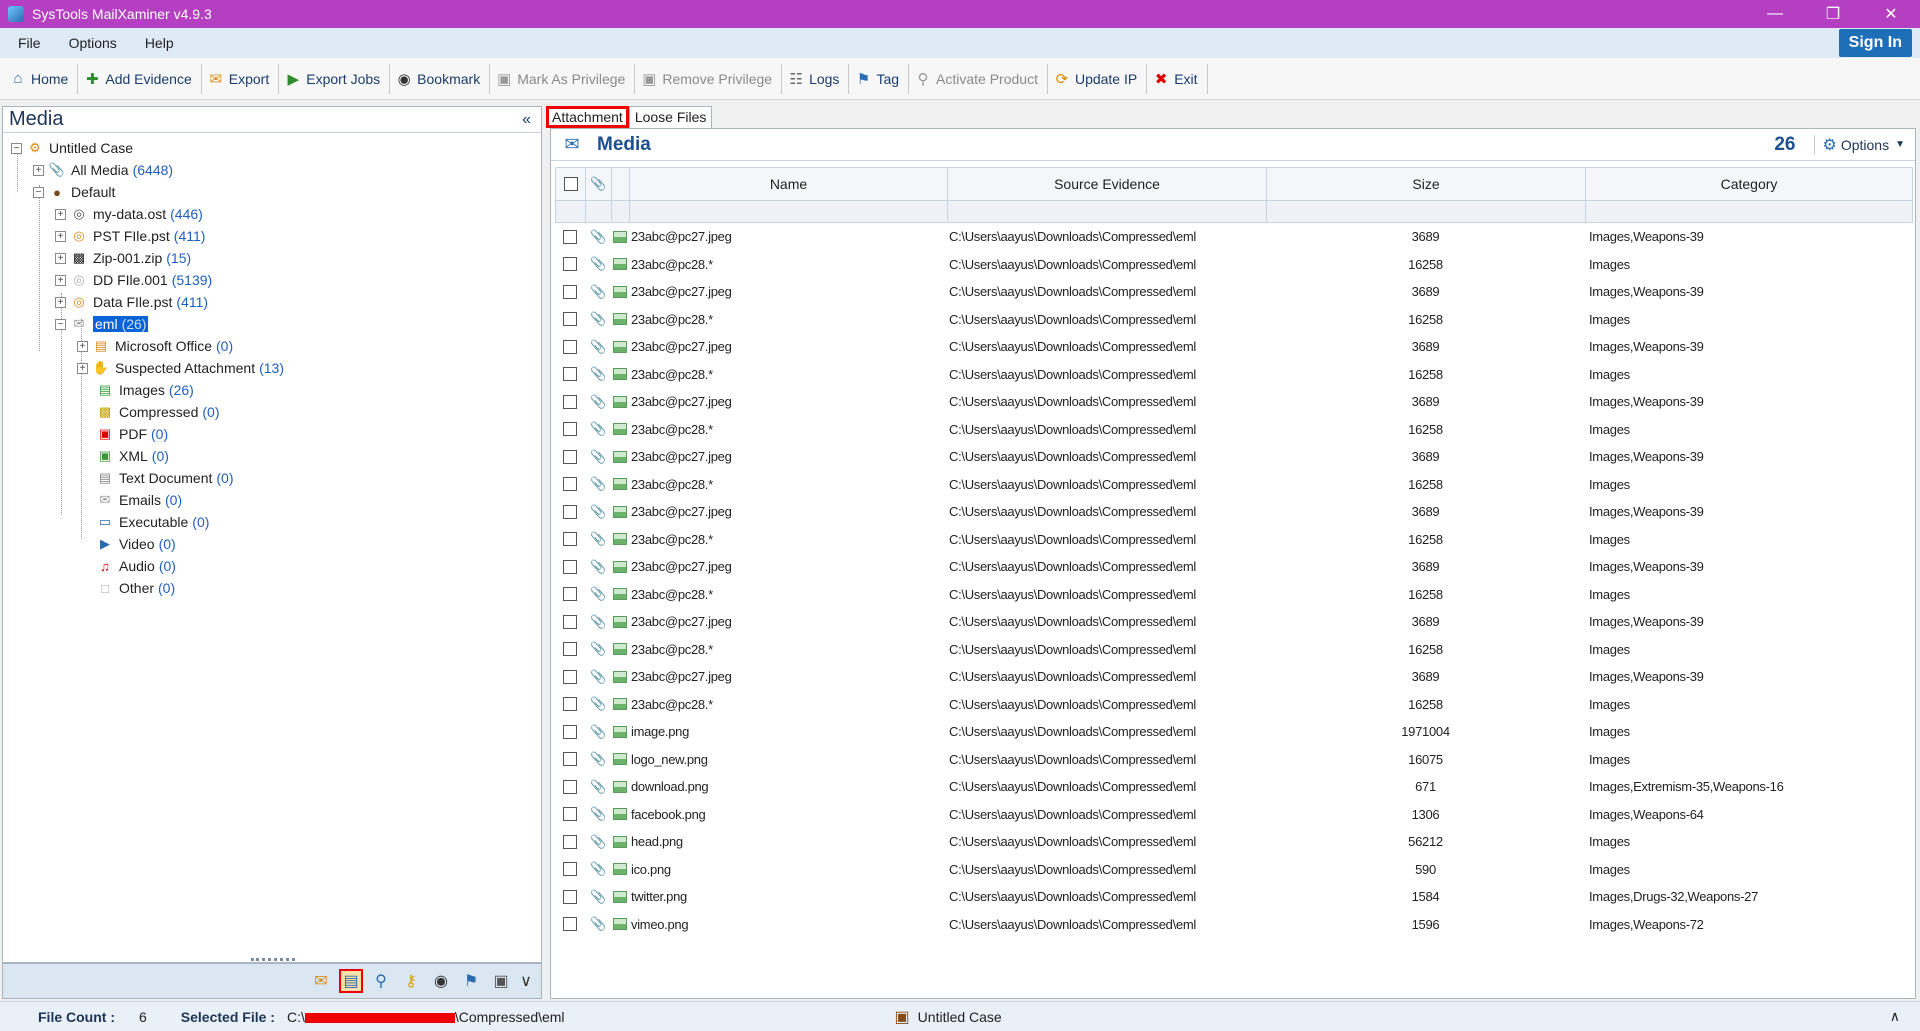 This screenshot has width=1920, height=1031. What do you see at coordinates (351, 981) in the screenshot?
I see `media-view-icon: ▤` at bounding box center [351, 981].